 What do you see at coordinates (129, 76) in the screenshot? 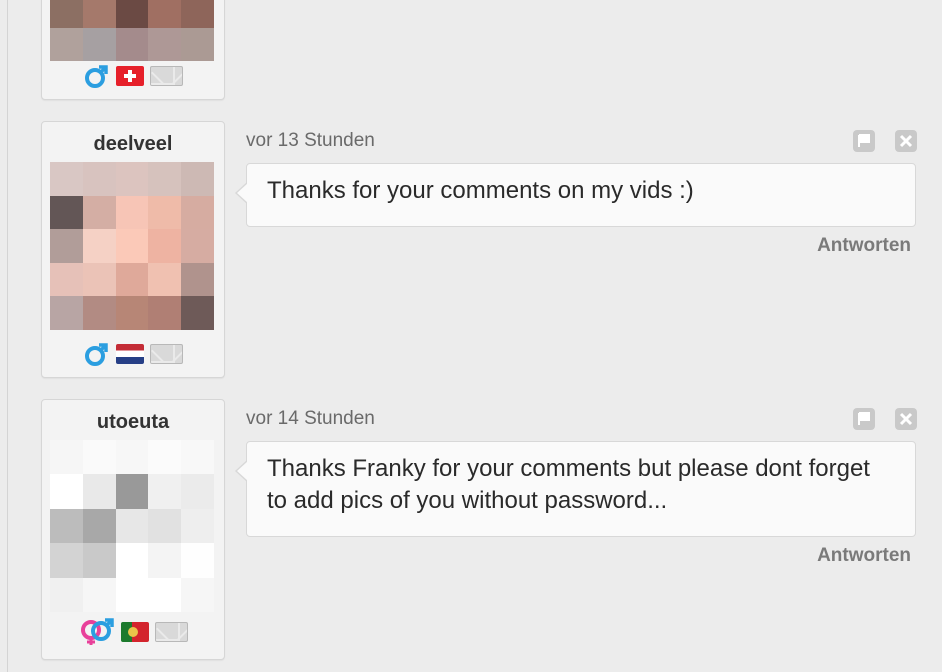
I see `switzerland-flag-icon` at bounding box center [129, 76].